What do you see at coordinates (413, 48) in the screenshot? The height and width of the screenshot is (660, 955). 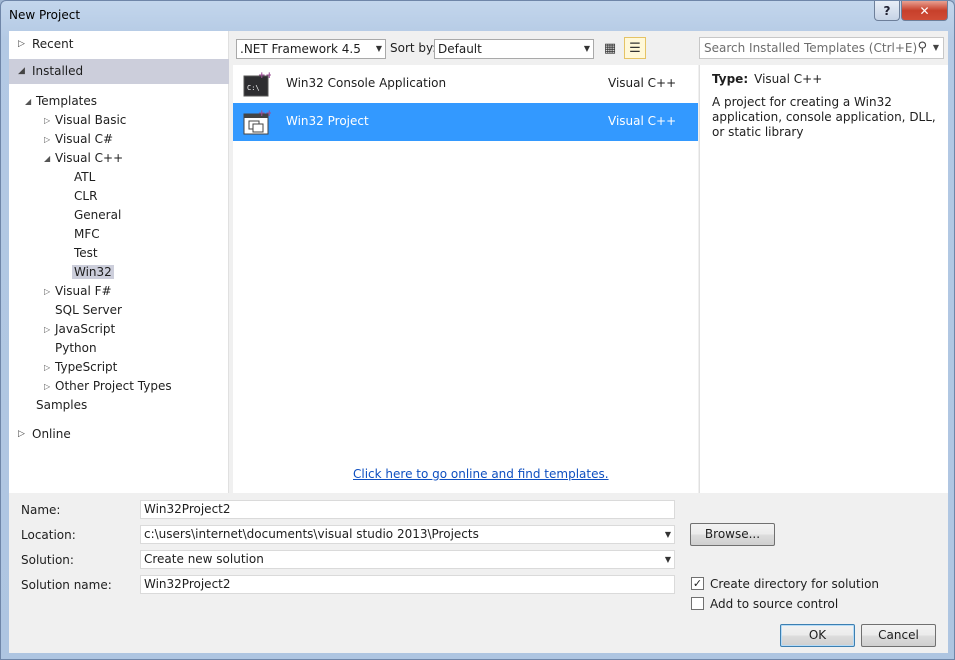 I see `sort-by-label: Sort by:` at bounding box center [413, 48].